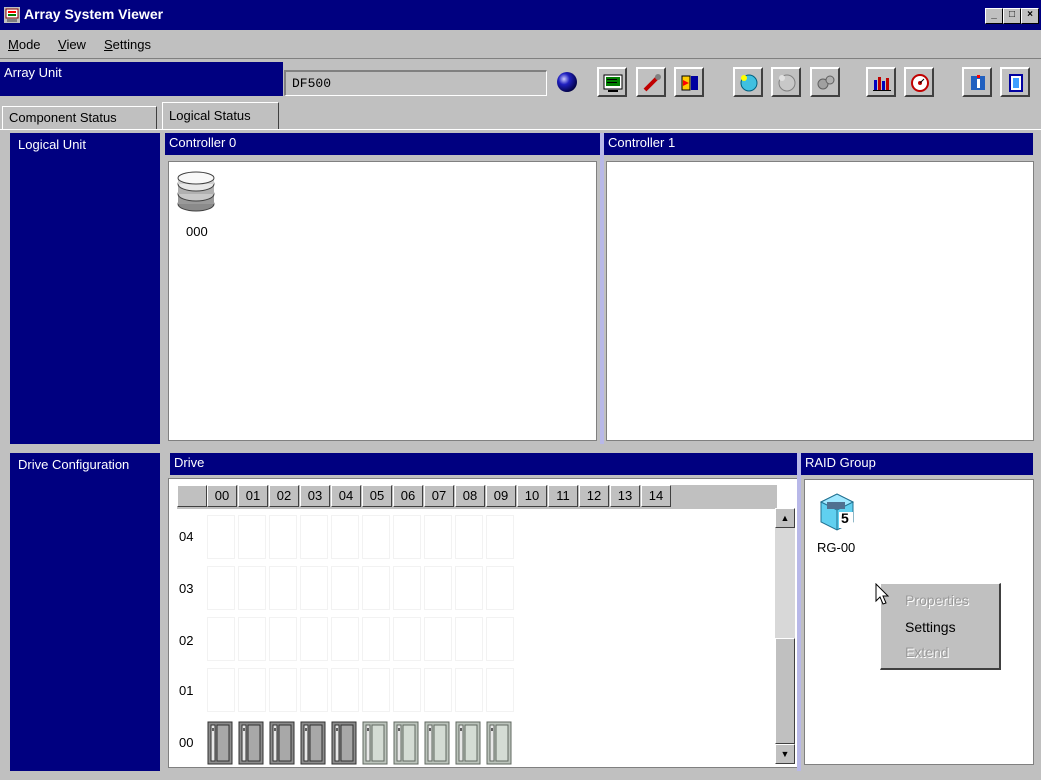  Describe the element at coordinates (799, 612) in the screenshot. I see `splitter-raid` at that location.